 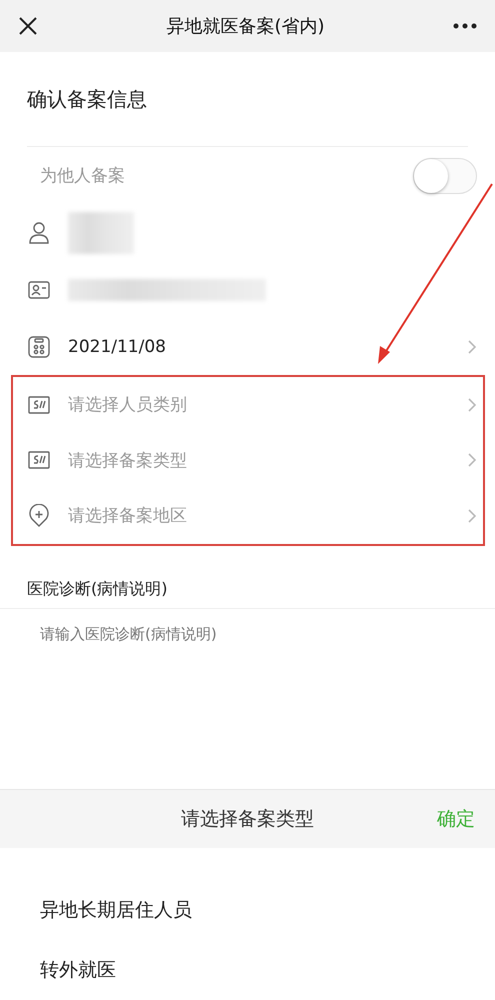 I want to click on picker-option: 异地长期居住人员, so click(x=247, y=910).